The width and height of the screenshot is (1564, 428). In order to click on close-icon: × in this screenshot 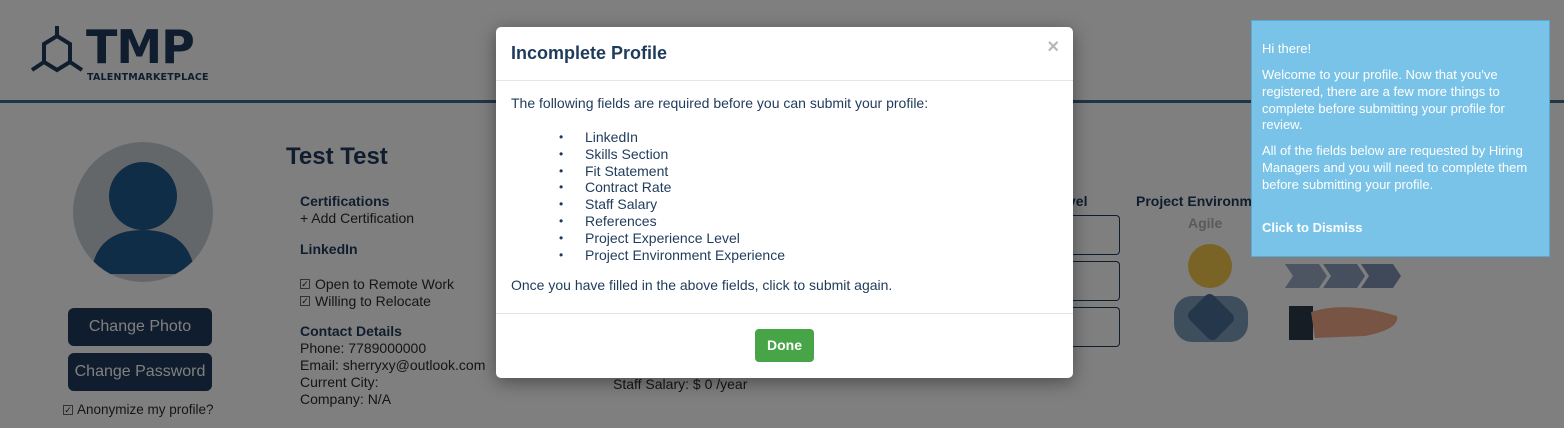, I will do `click(1053, 47)`.